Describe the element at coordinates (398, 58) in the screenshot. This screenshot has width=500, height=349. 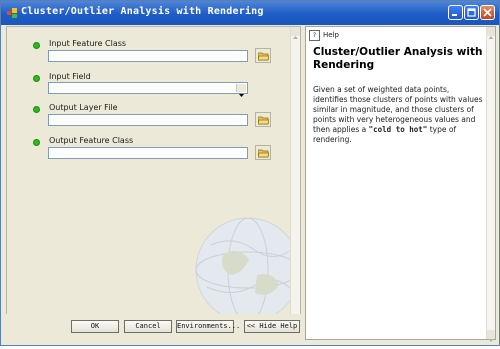
I see `help-title: Cluster/Outlier Analysis with Rendering` at that location.